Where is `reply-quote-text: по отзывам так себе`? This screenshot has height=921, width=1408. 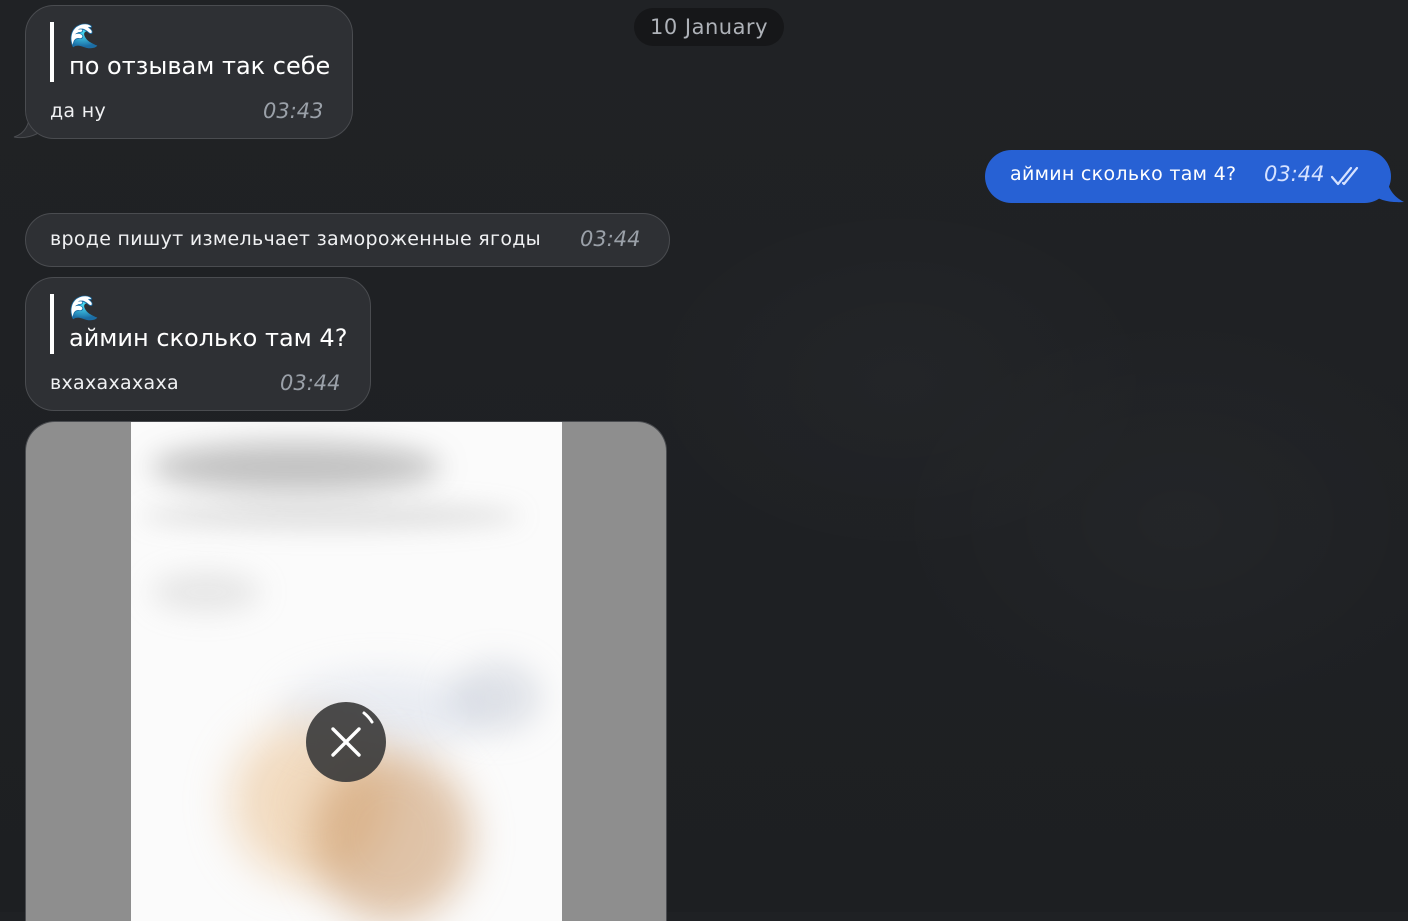
reply-quote-text: по отзывам так себе is located at coordinates (200, 66).